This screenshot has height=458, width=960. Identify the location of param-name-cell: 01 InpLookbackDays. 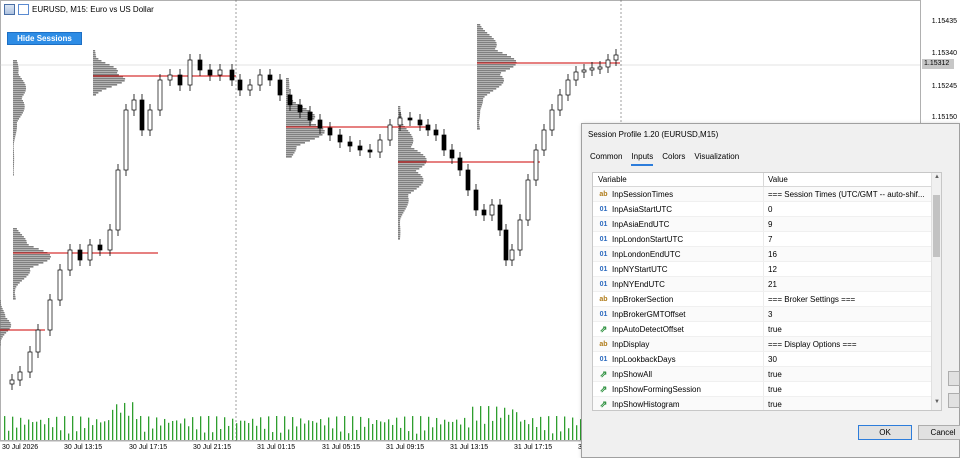
(678, 359).